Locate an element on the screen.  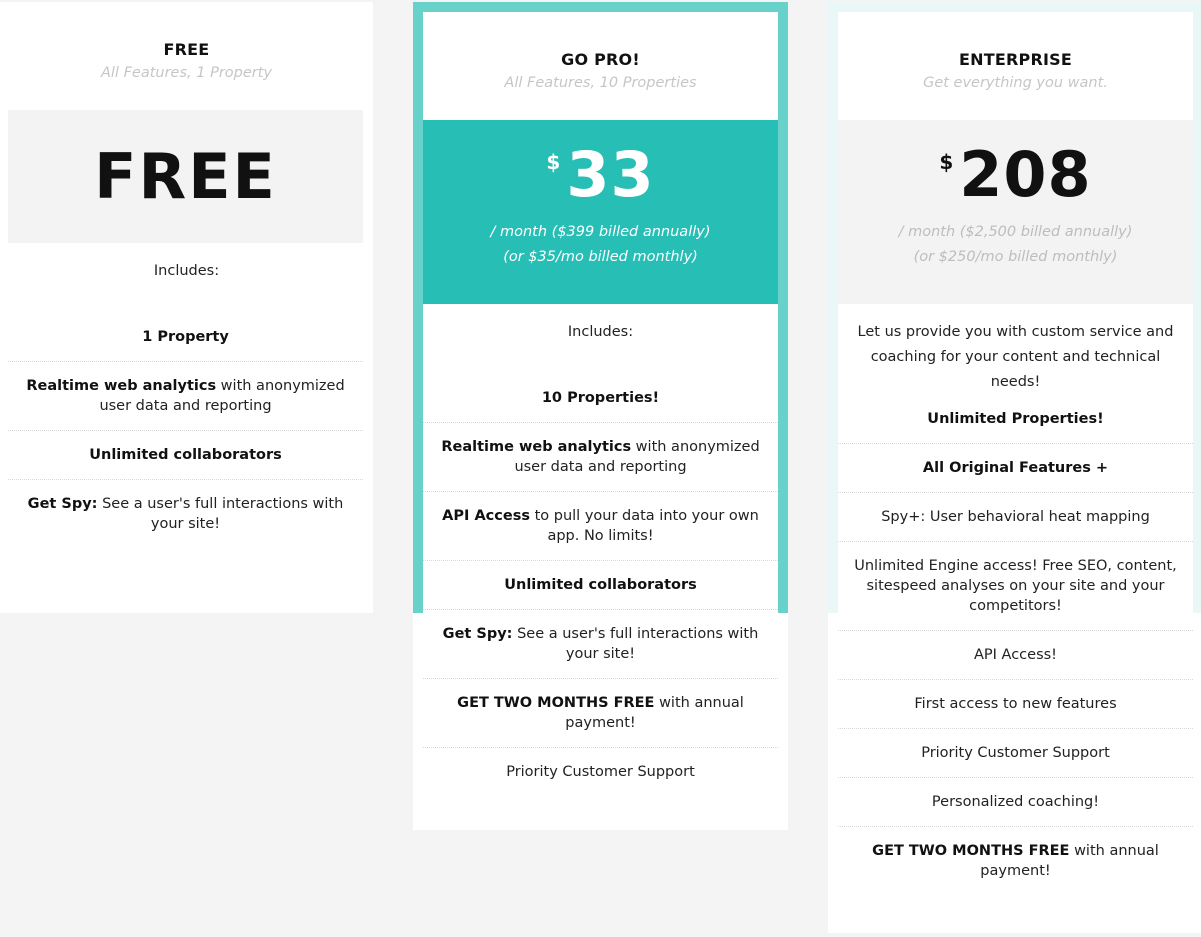
plan-tagline: All Features, 1 Property is located at coordinates (186, 73).